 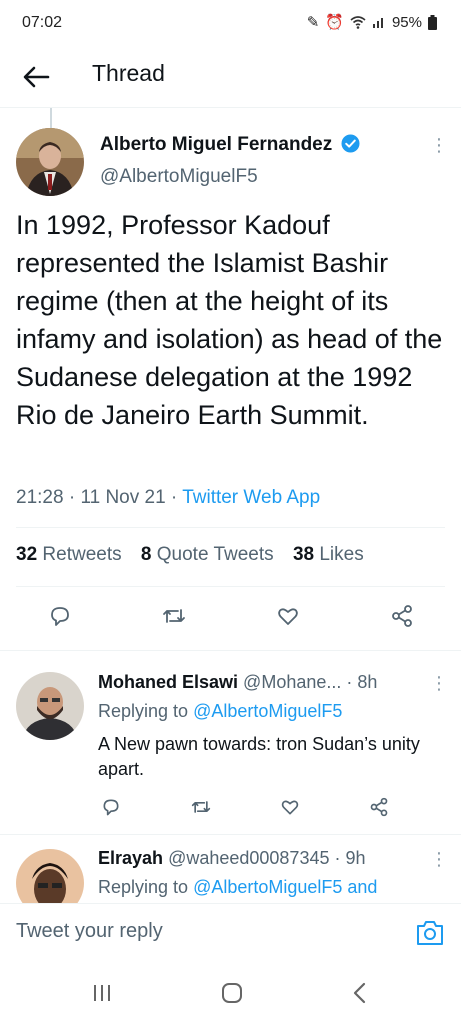 I want to click on tweet-author: Alberto Miguel Fernandez, so click(x=230, y=145).